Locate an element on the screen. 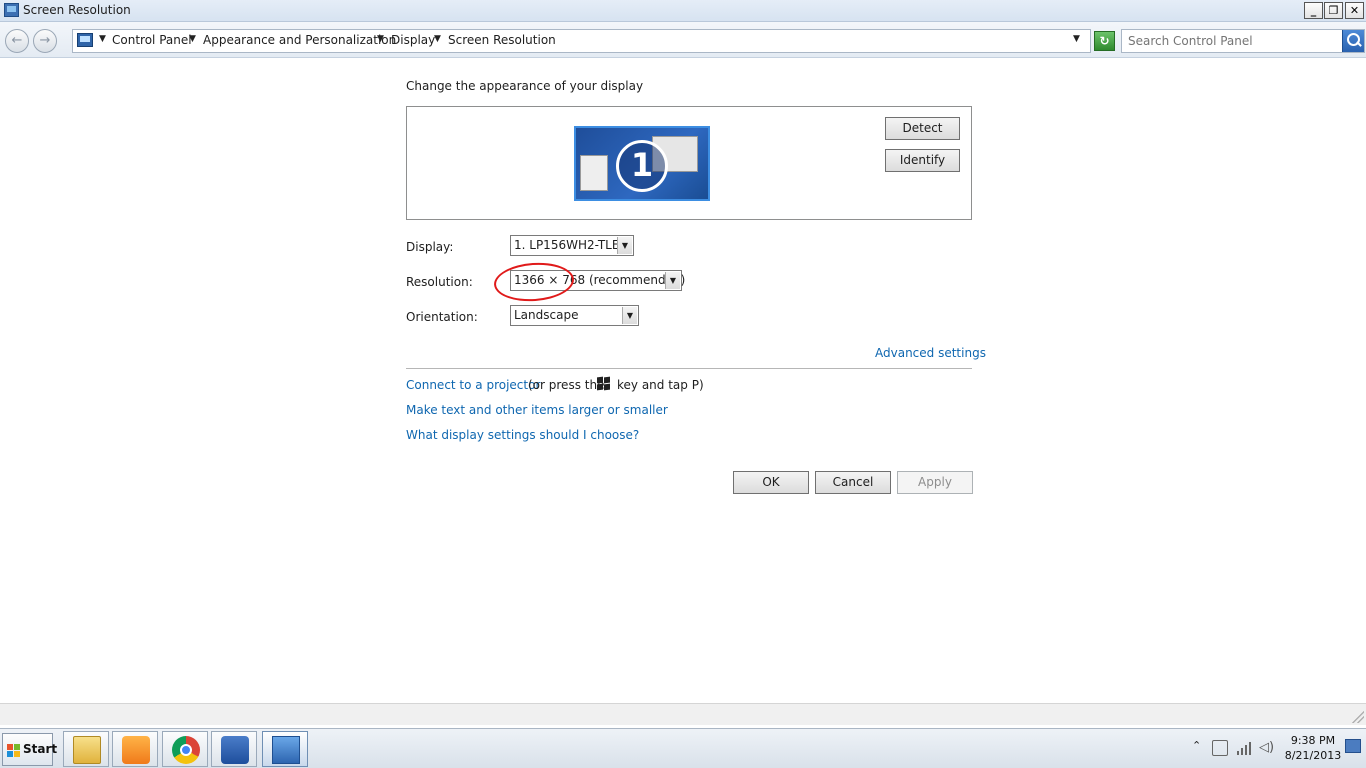  minimize-button: _ is located at coordinates (1313, 10).